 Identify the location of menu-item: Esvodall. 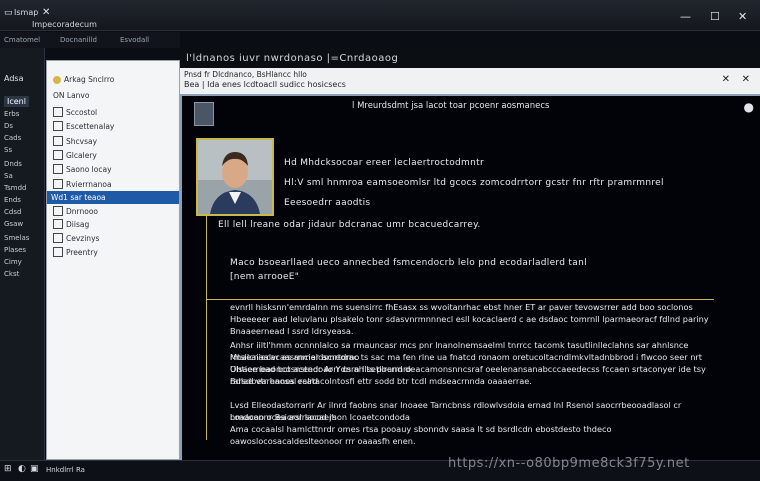
(134, 40).